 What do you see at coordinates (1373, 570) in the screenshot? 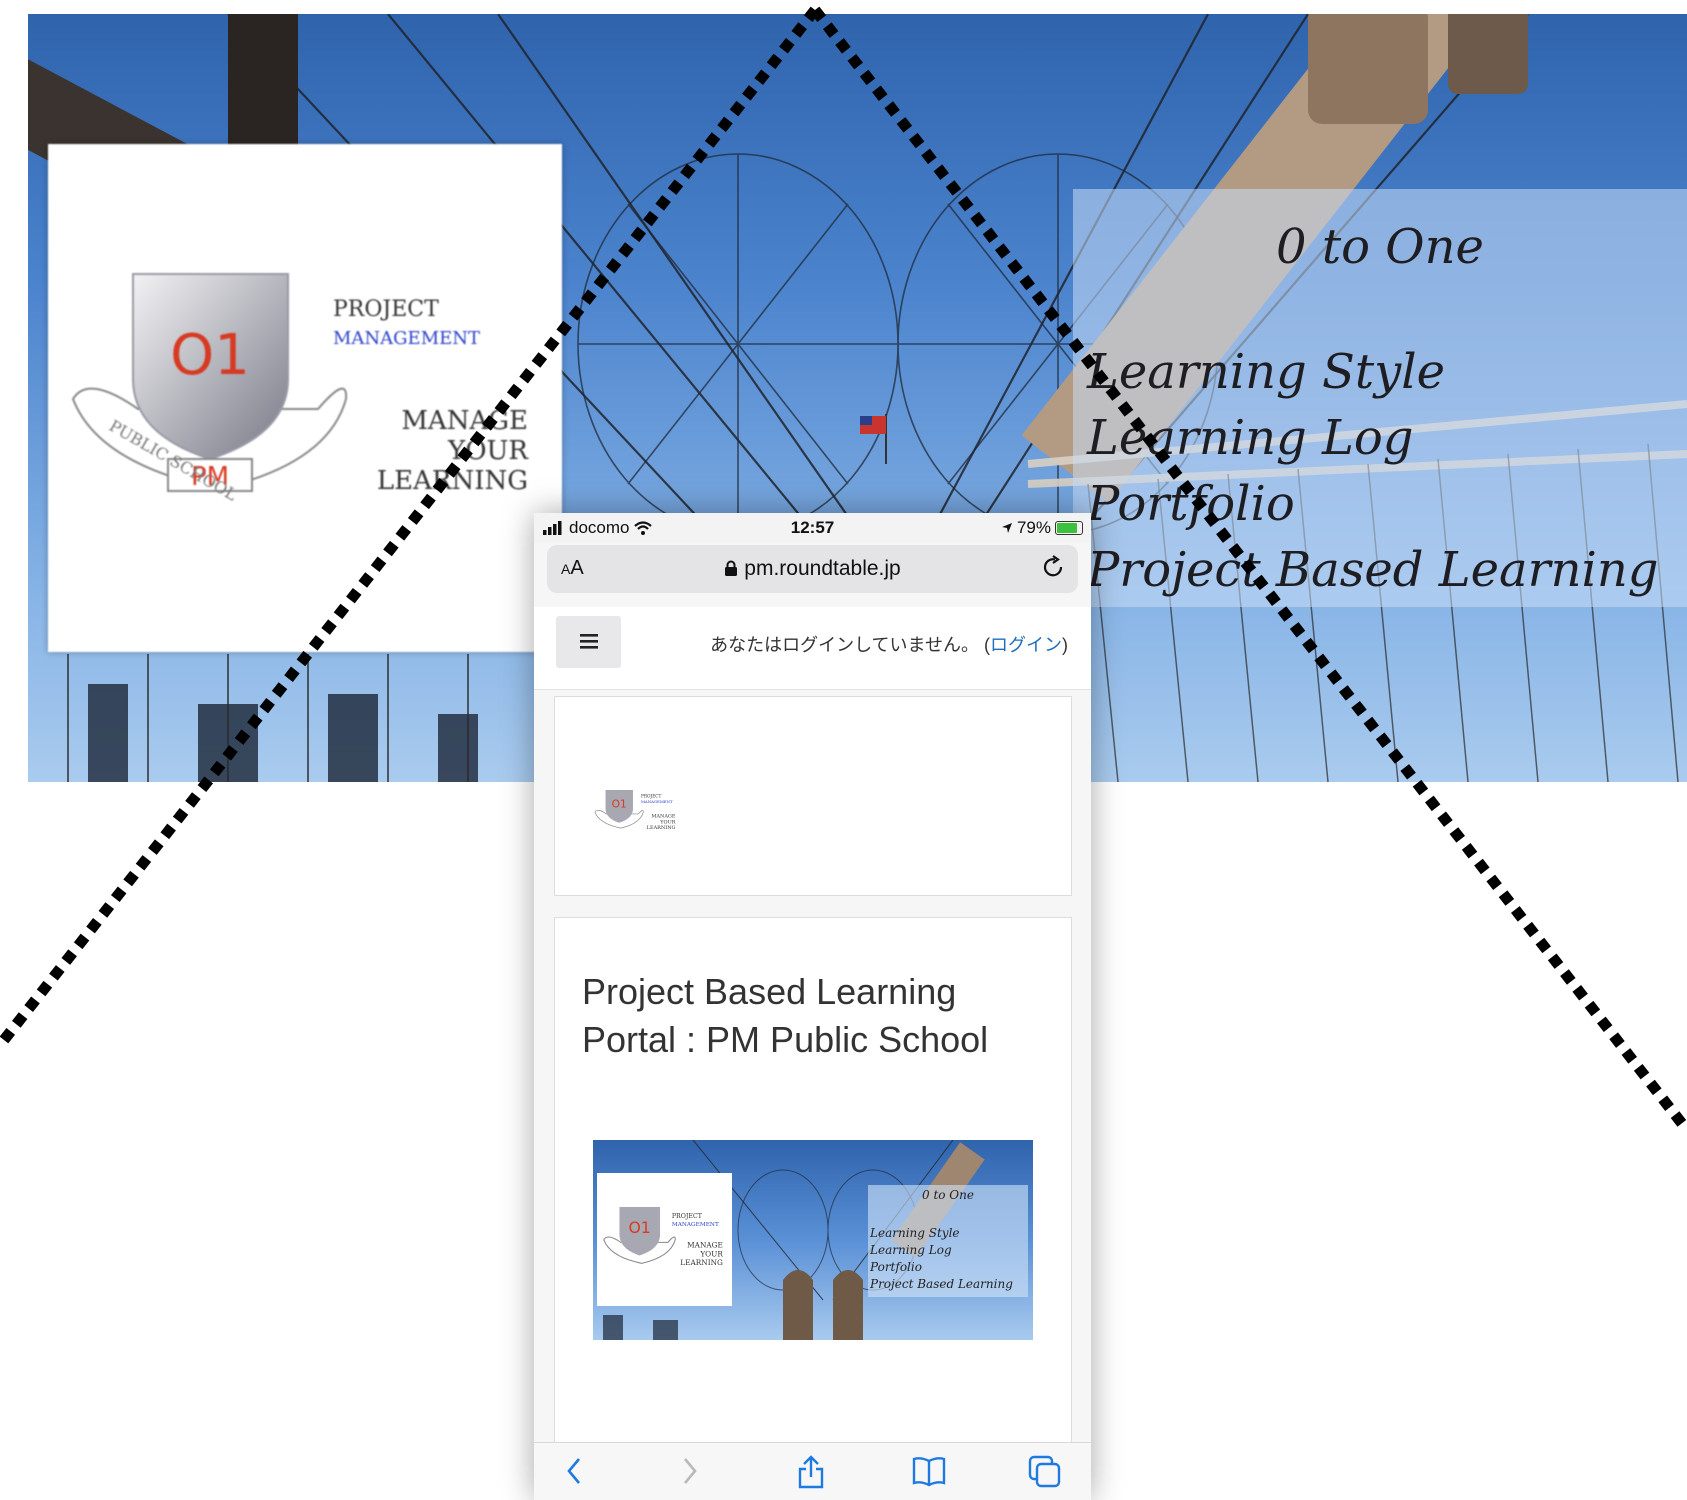
I see `menu-item-project-based-learning: Project Based Learning` at bounding box center [1373, 570].